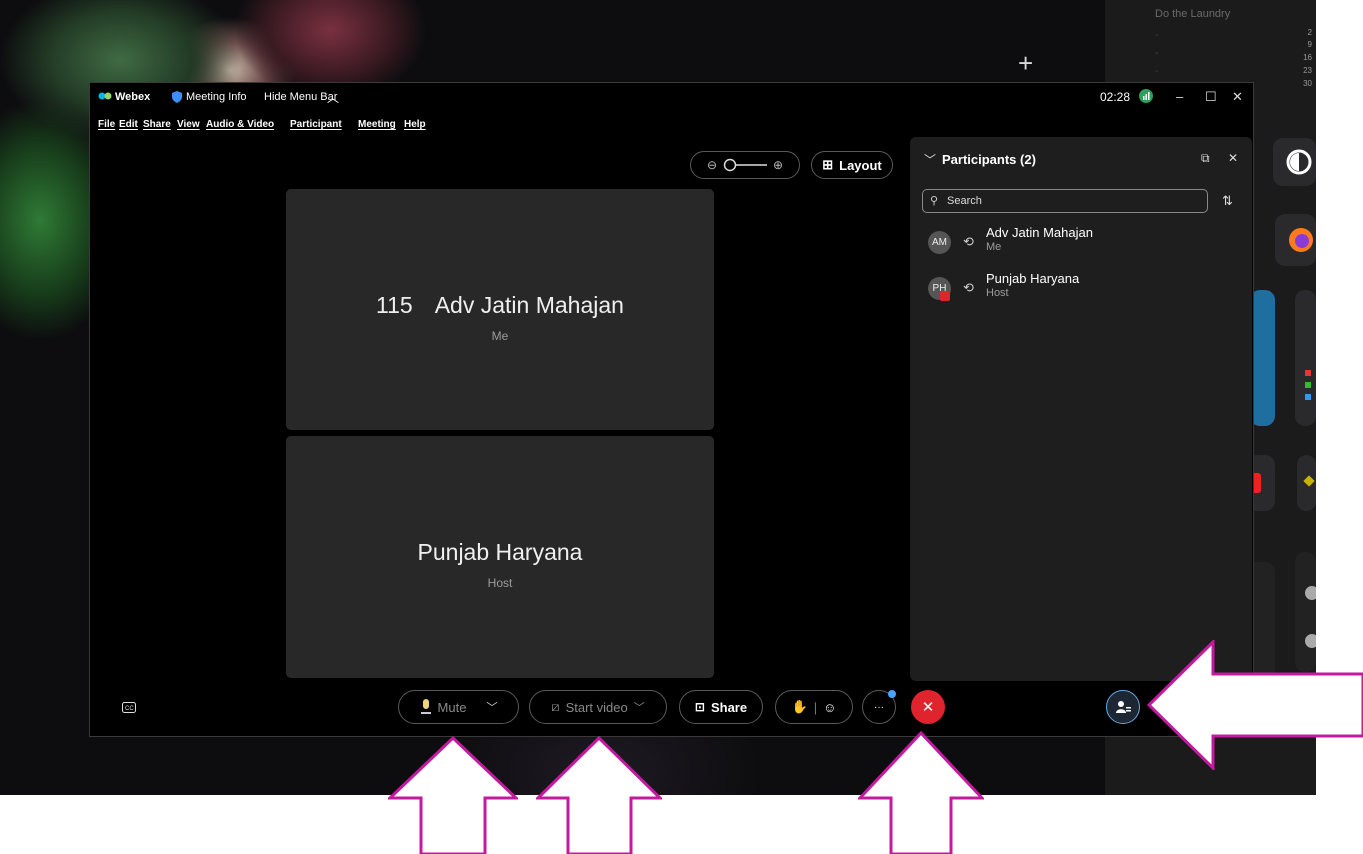 This screenshot has height=854, width=1363. I want to click on annotation-arrow-end-call, so click(921, 792).